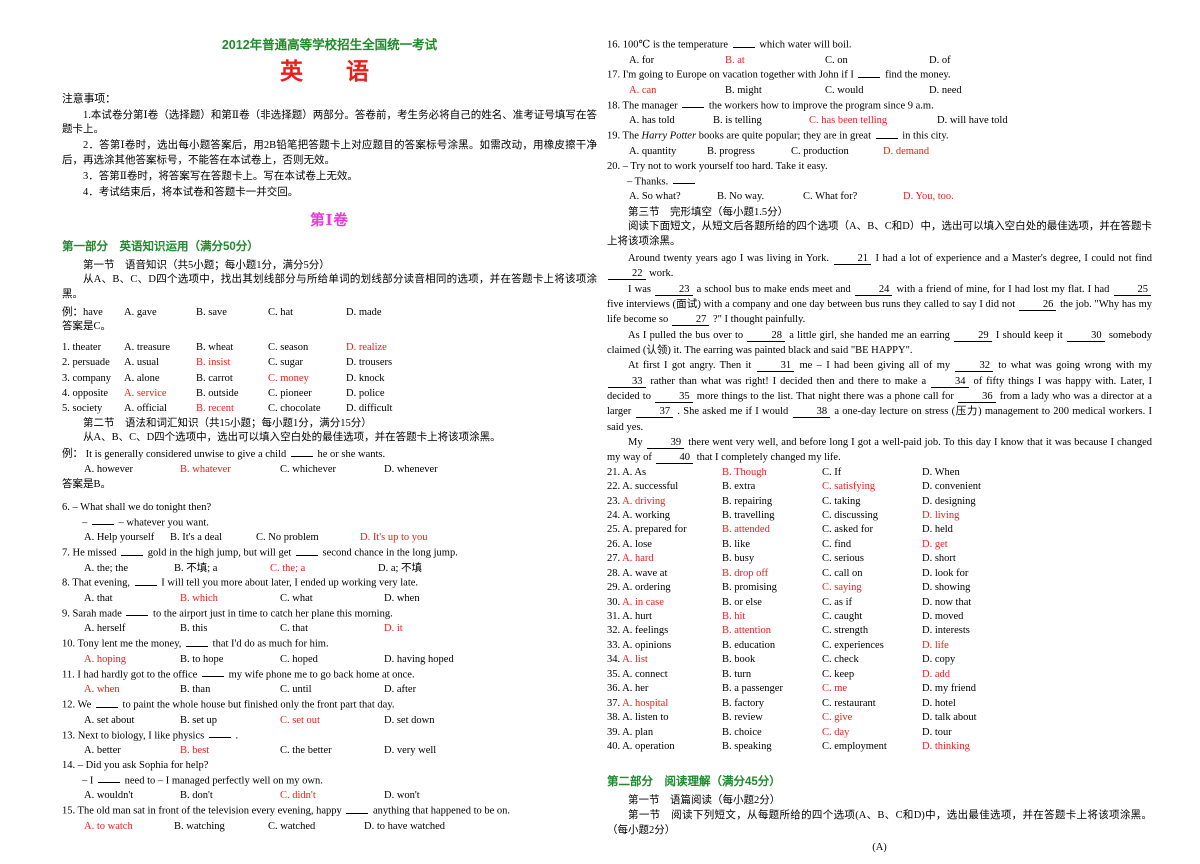 The height and width of the screenshot is (864, 1200). Describe the element at coordinates (977, 574) in the screenshot. I see `cloze-option: D. look for` at that location.